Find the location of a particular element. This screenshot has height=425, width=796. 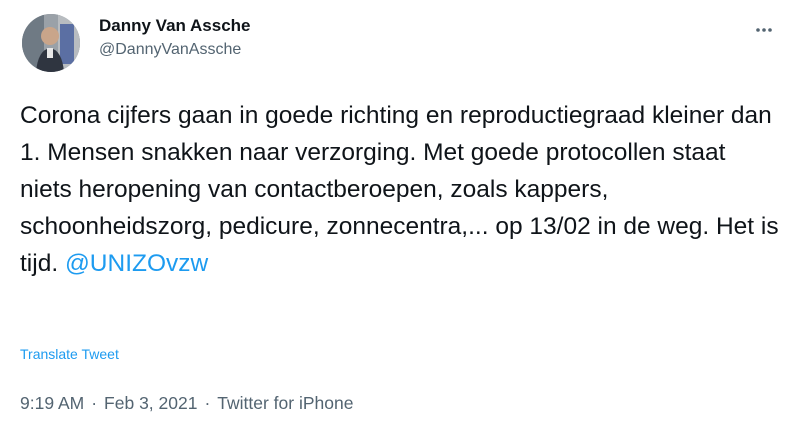

tweet-date: Feb 3, 2021 is located at coordinates (150, 403).